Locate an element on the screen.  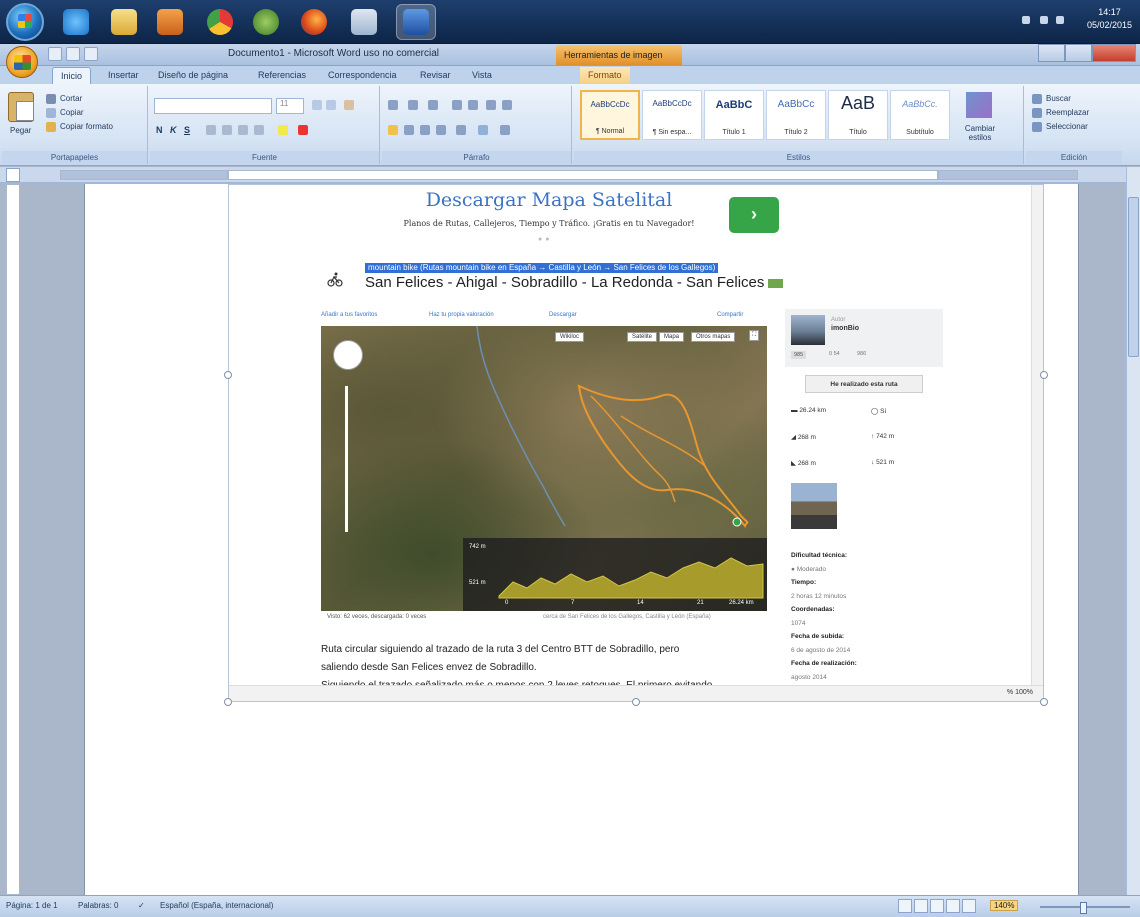
replace-icon is located at coordinates (1037, 113).